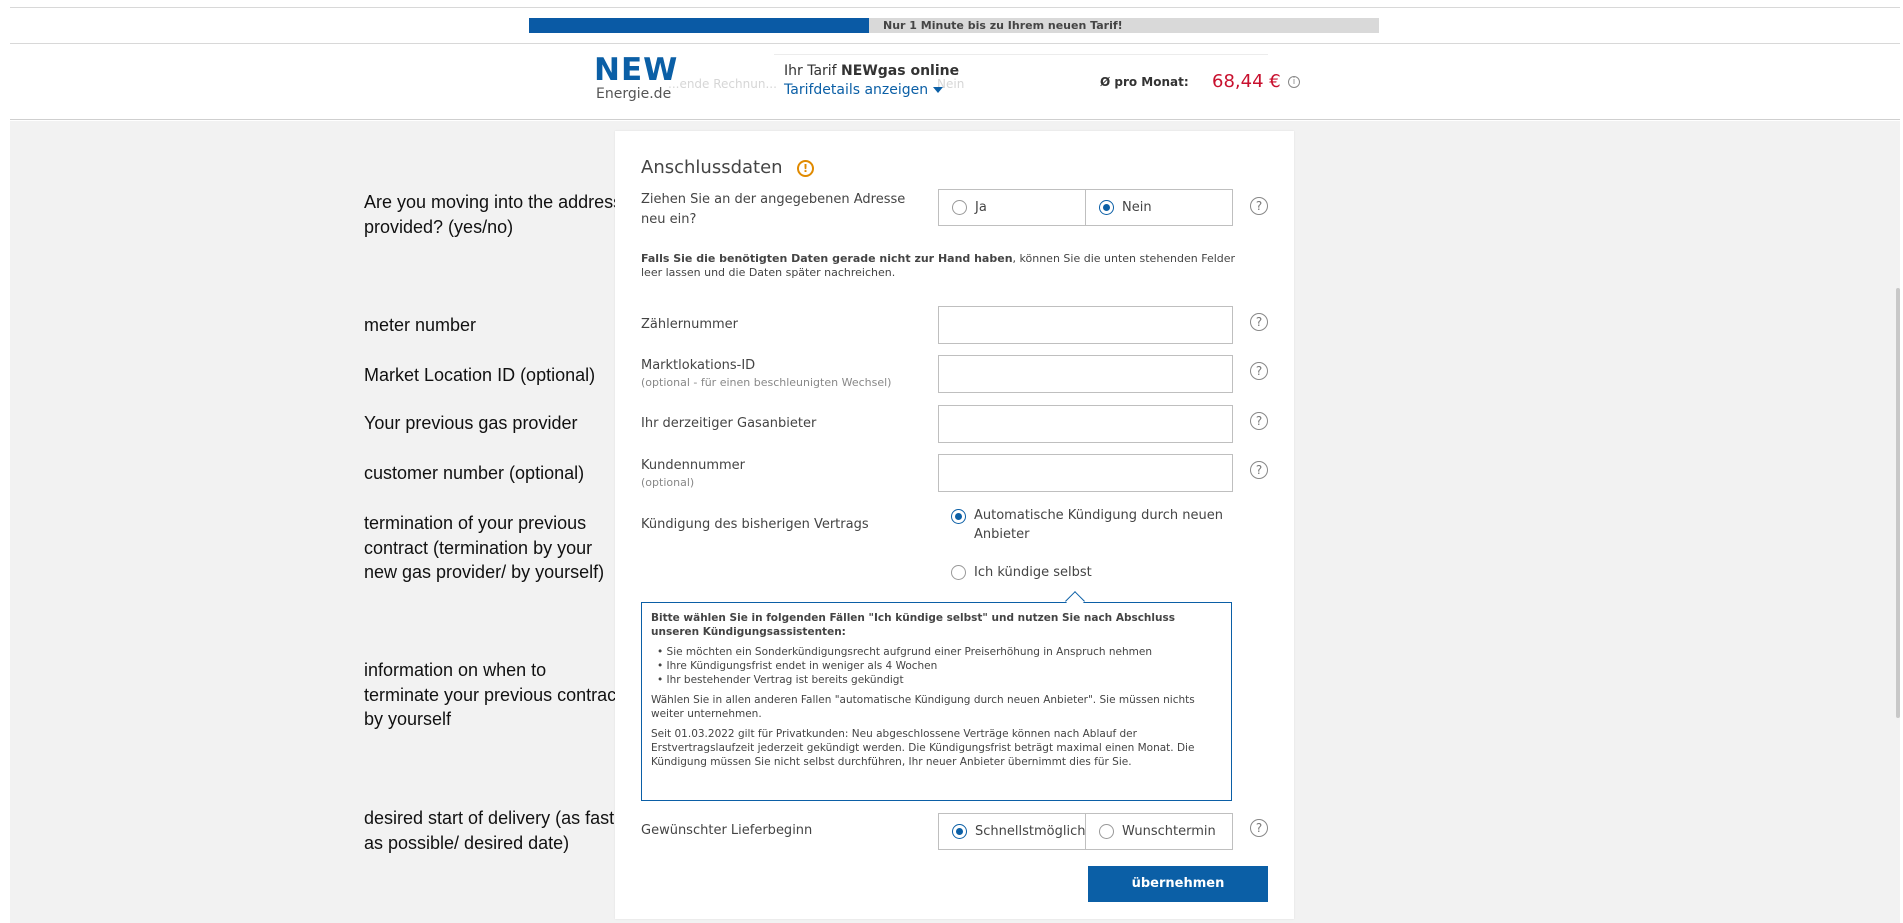  What do you see at coordinates (689, 324) in the screenshot?
I see `meter-label: Zählernummer` at bounding box center [689, 324].